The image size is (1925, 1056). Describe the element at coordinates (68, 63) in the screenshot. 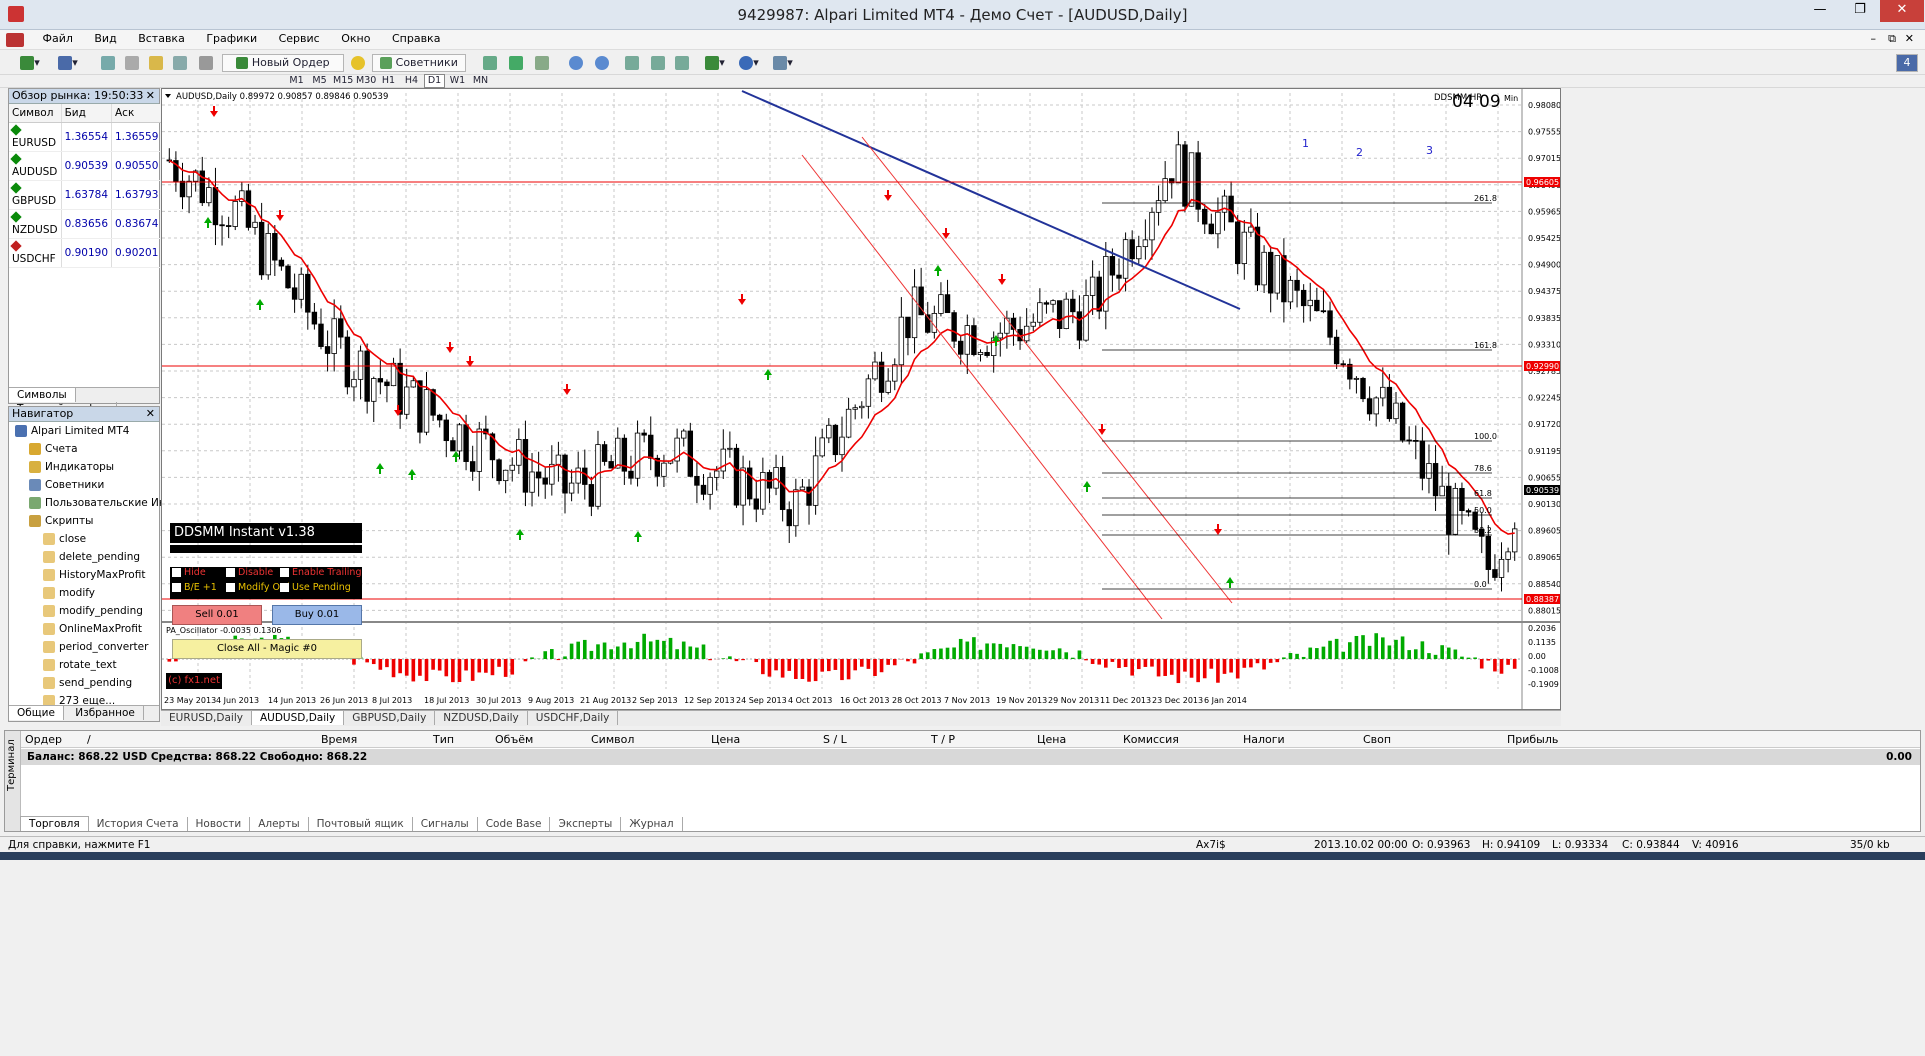

I see `profiles-button: ▾` at that location.